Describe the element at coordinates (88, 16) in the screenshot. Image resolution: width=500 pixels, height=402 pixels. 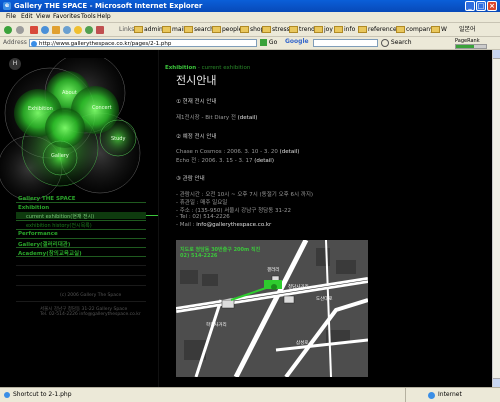
I see `menu-tools: Tools` at that location.